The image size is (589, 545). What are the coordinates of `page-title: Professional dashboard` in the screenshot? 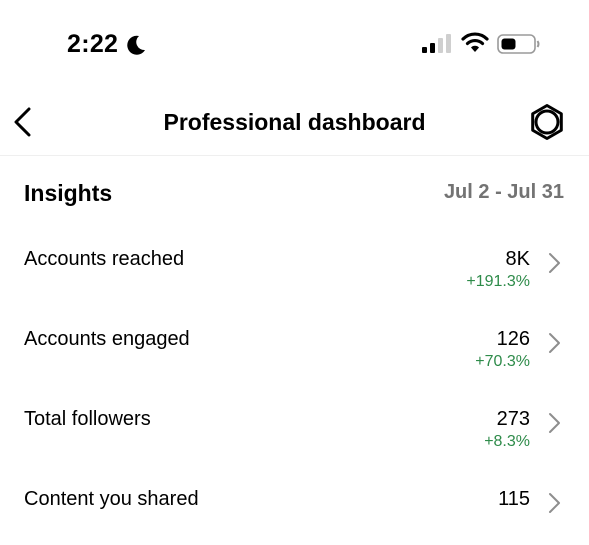 It's located at (294, 122).